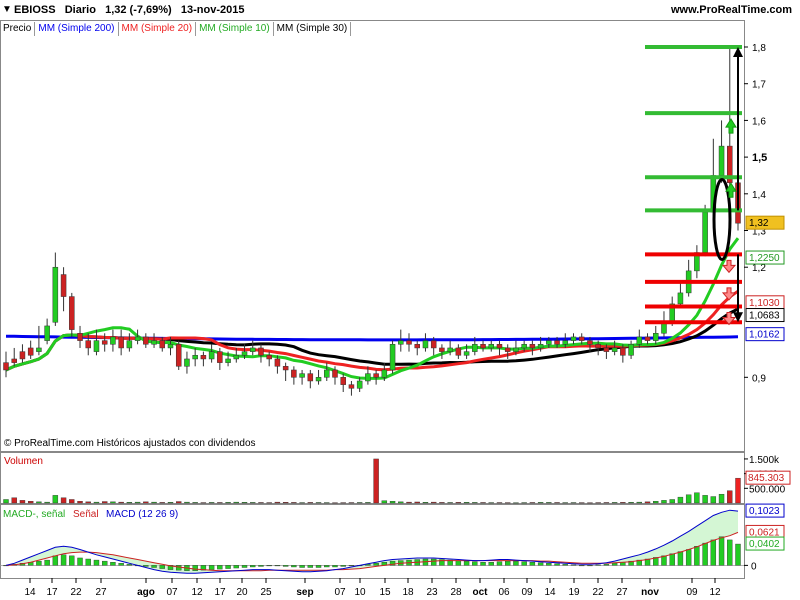 The height and width of the screenshot is (600, 800). What do you see at coordinates (764, 460) in the screenshot?
I see `volume-tick-label: 1.500k` at bounding box center [764, 460].